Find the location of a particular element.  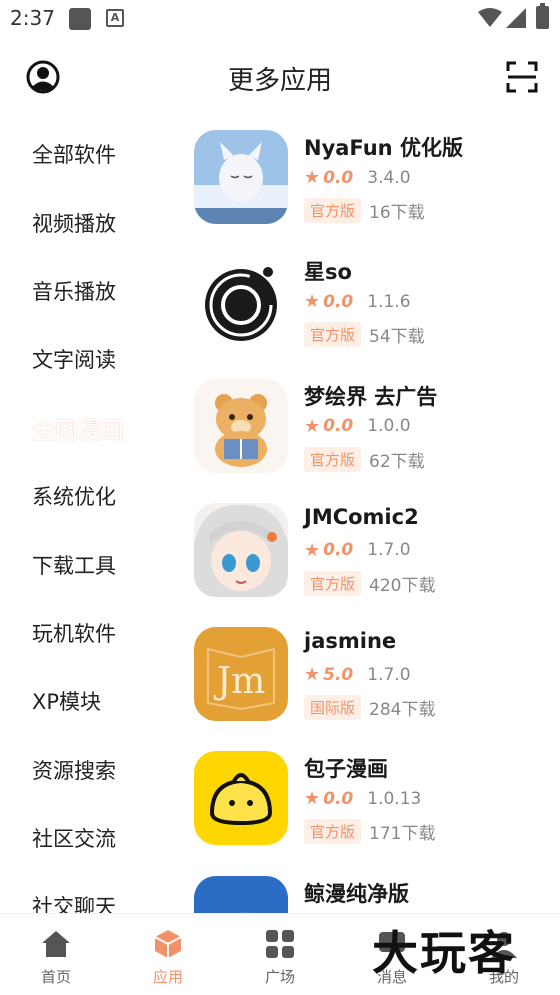

grid-icon is located at coordinates (280, 944).